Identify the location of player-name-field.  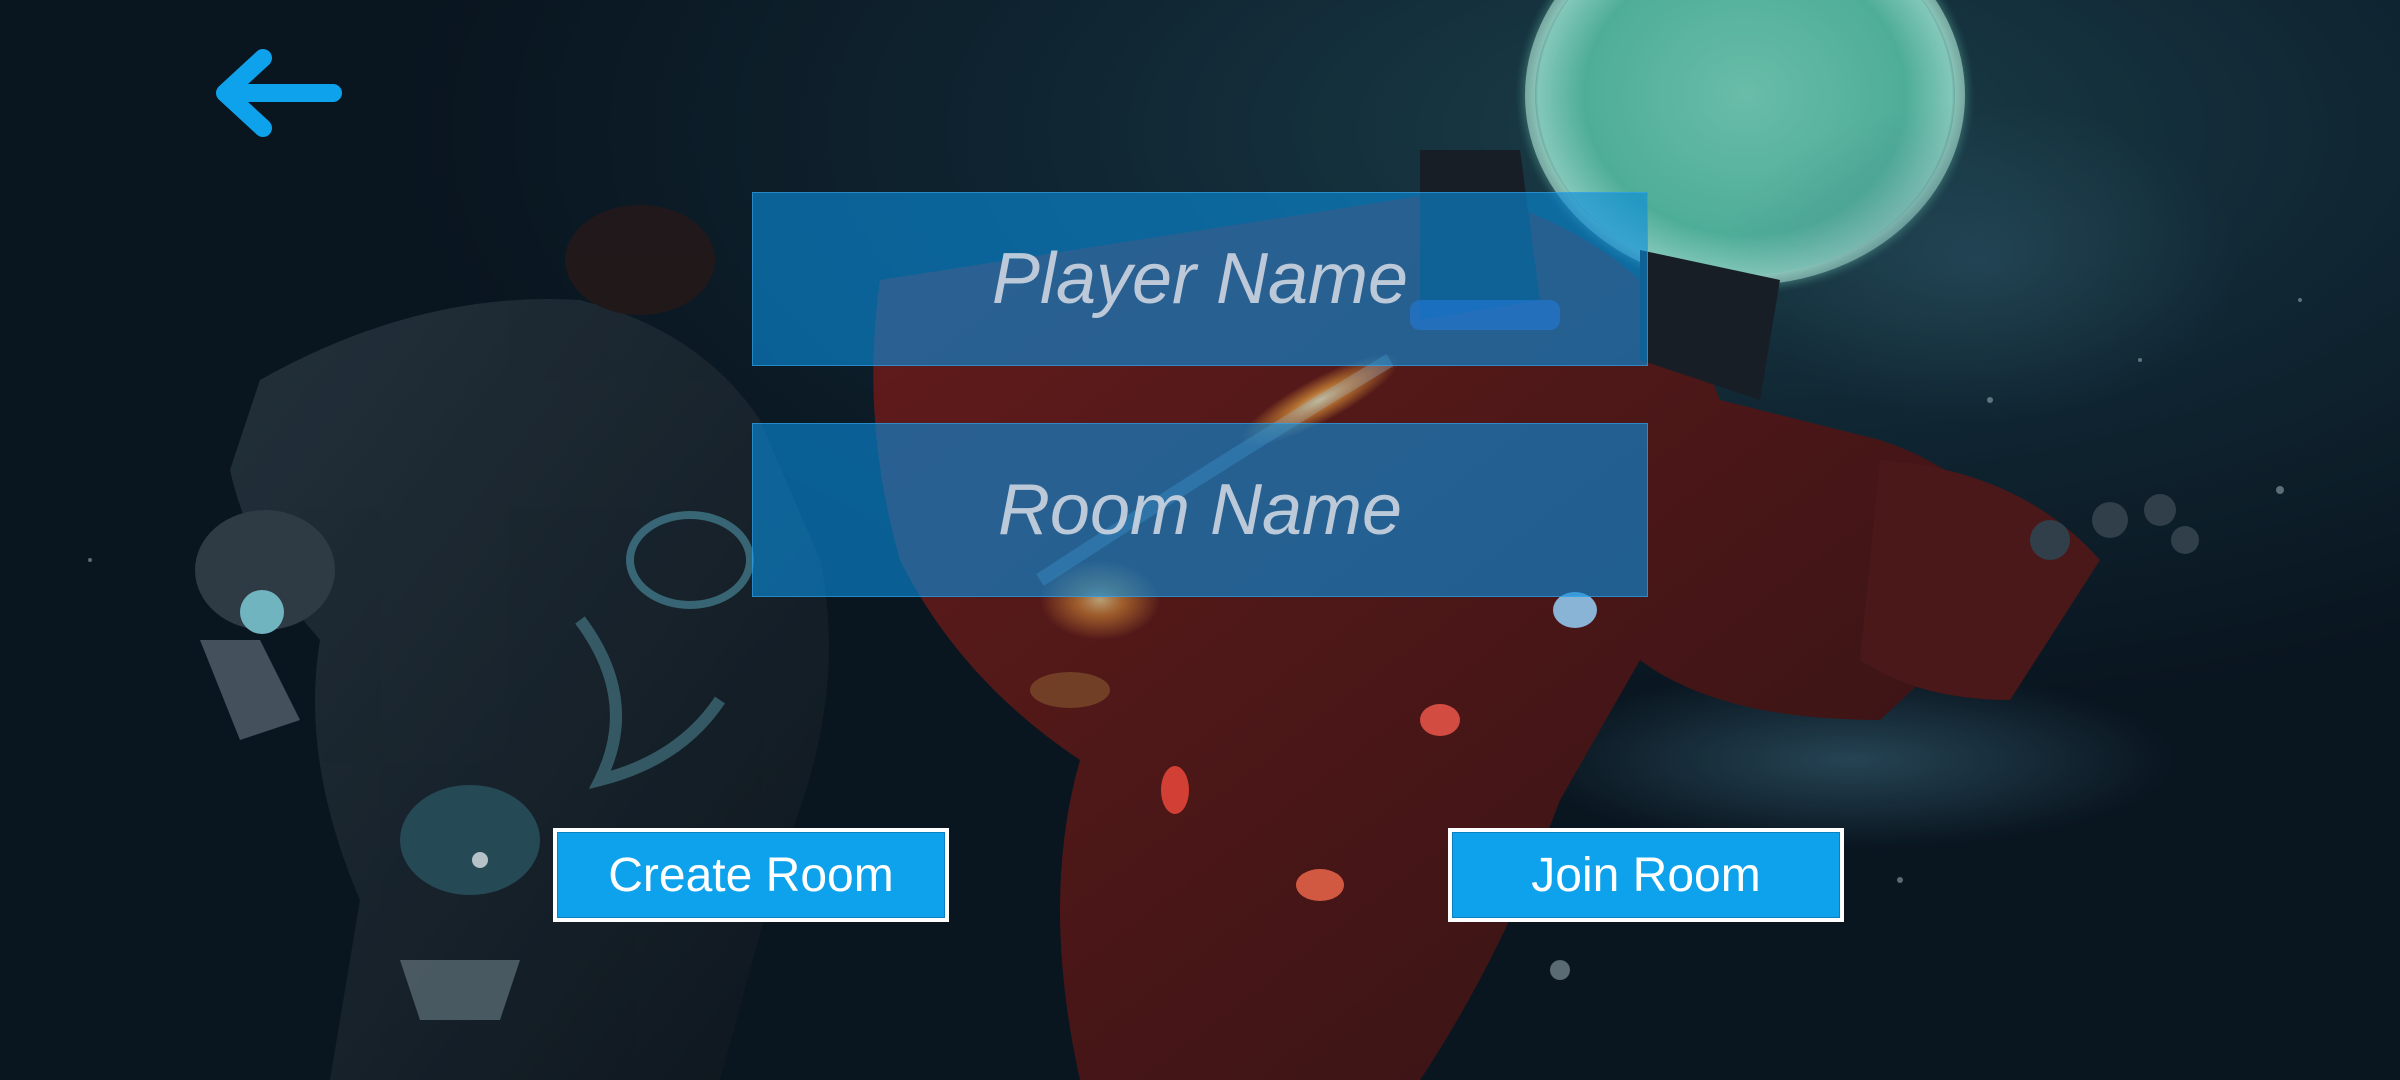
(1200, 279).